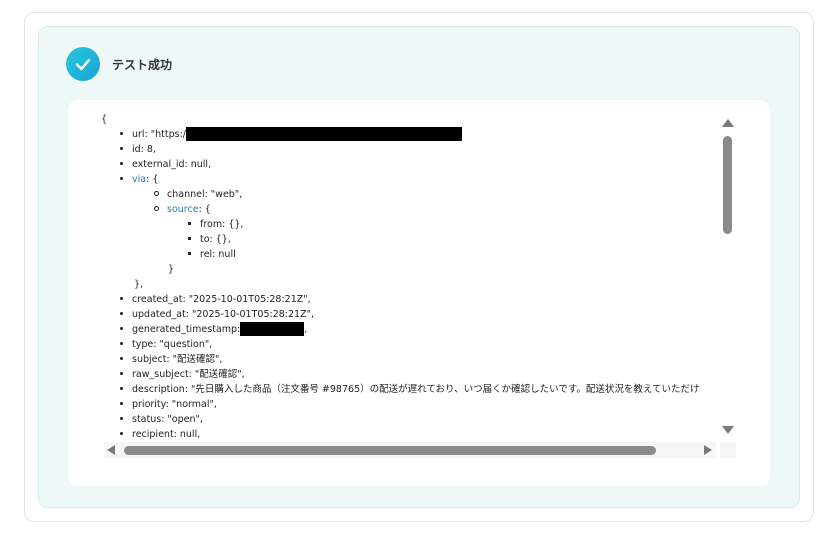 This screenshot has width=827, height=538. I want to click on json-row-status: status: "open",, so click(161, 419).